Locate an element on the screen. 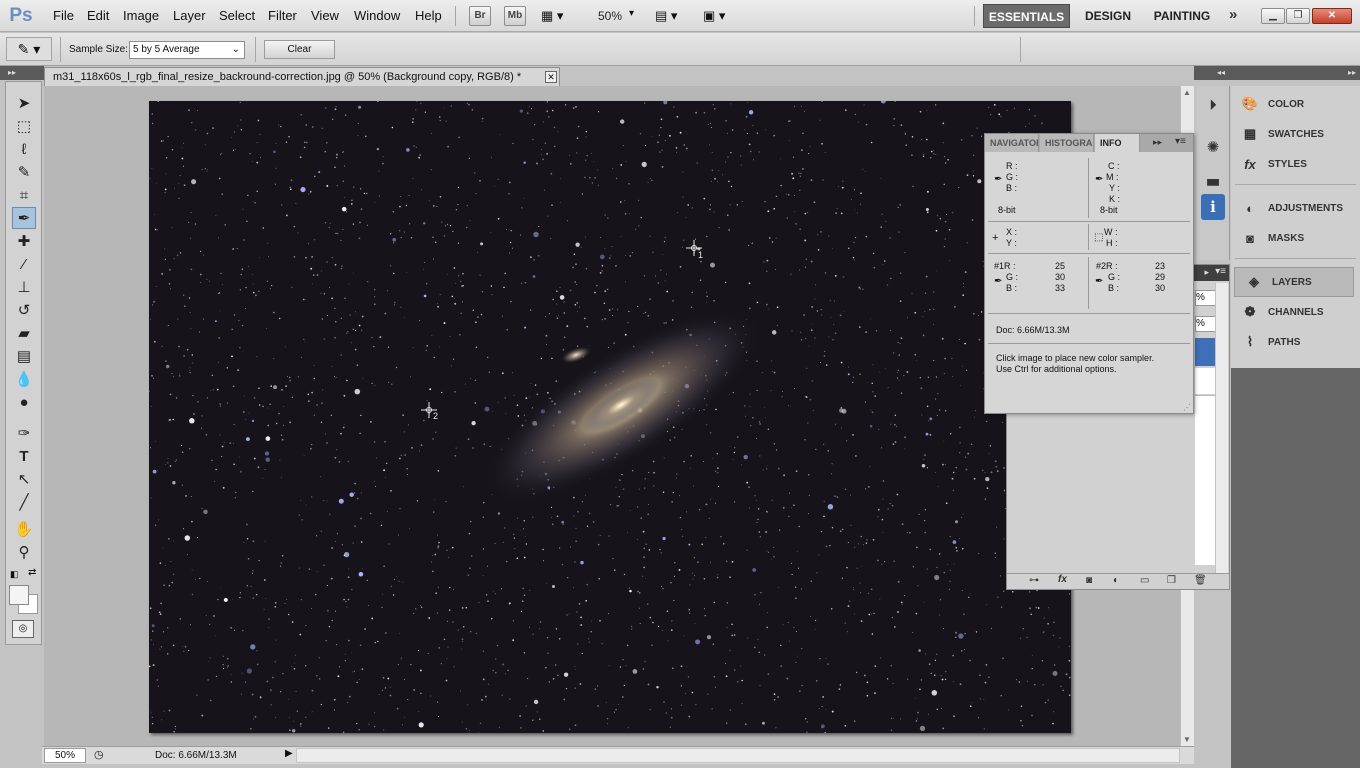 Image resolution: width=1360 pixels, height=768 pixels. workspace-essentials: ESSENTIALS is located at coordinates (1026, 16).